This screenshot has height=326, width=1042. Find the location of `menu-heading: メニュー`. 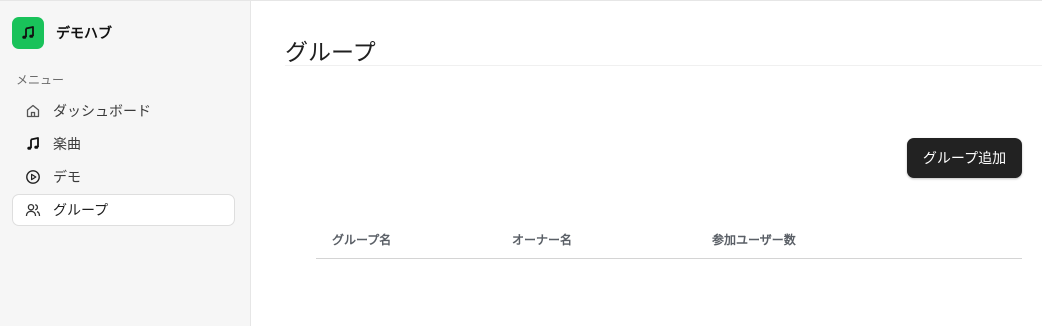

menu-heading: メニュー is located at coordinates (40, 80).